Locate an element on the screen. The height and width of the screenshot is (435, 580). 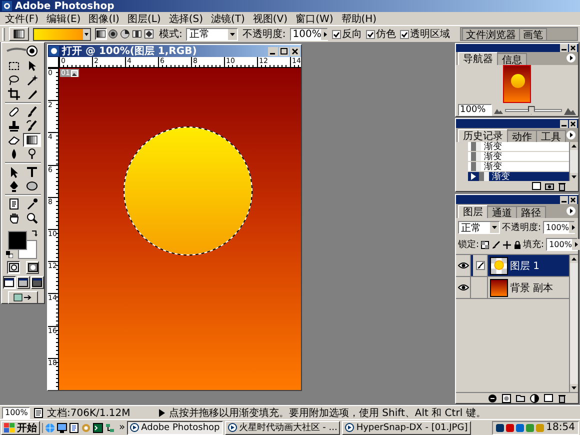
taskbar-button: Adobe Photoshop is located at coordinates (175, 427).